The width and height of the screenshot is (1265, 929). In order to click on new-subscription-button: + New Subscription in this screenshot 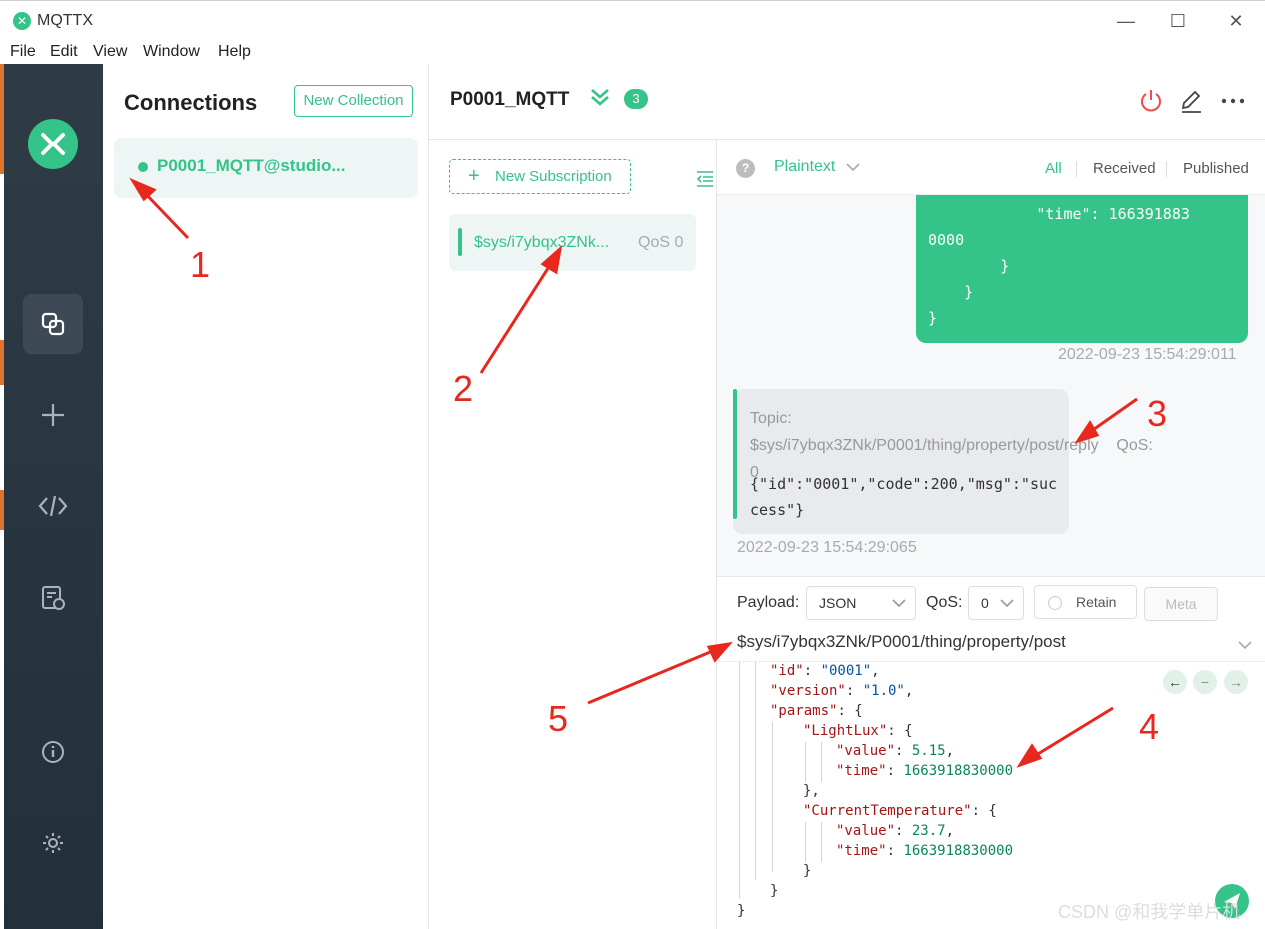, I will do `click(540, 176)`.